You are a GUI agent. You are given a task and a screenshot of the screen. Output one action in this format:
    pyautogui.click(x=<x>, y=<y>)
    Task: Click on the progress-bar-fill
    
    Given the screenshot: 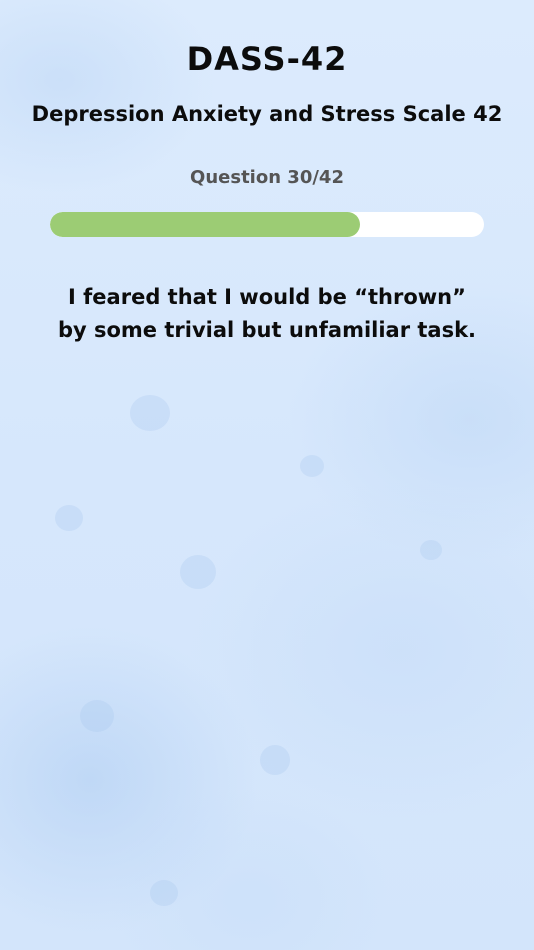 What is the action you would take?
    pyautogui.click(x=205, y=224)
    